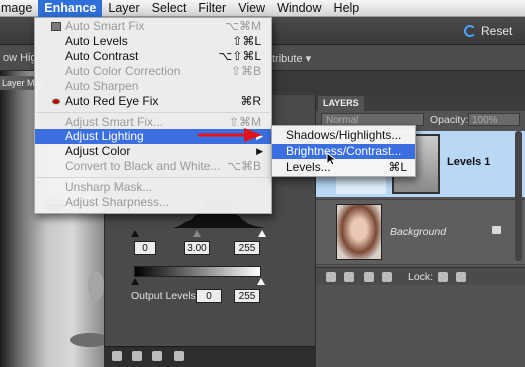  Describe the element at coordinates (197, 271) in the screenshot. I see `output-gradient` at that location.